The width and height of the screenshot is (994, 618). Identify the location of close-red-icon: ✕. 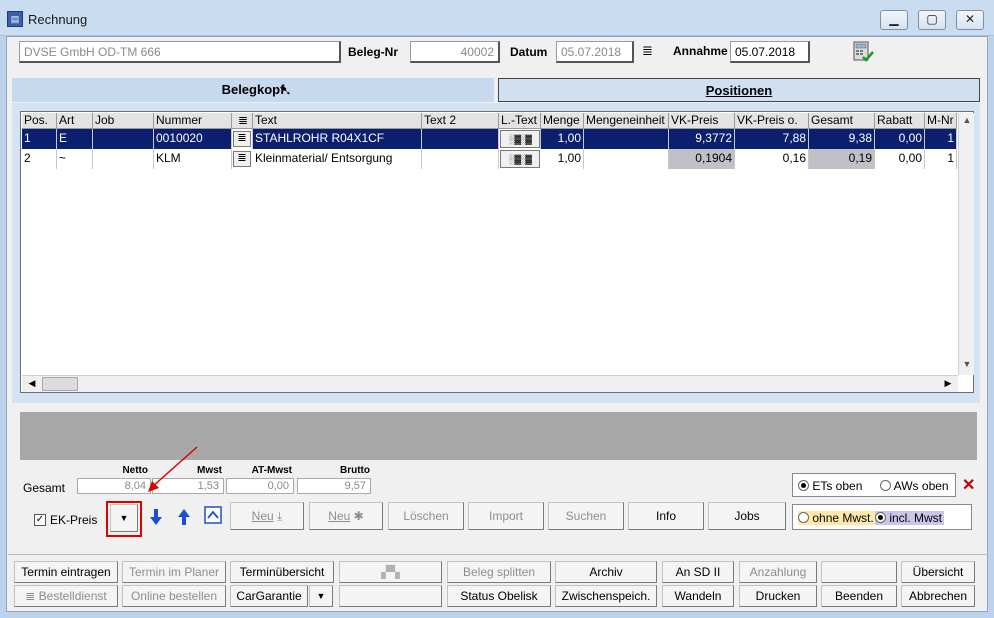
(968, 486).